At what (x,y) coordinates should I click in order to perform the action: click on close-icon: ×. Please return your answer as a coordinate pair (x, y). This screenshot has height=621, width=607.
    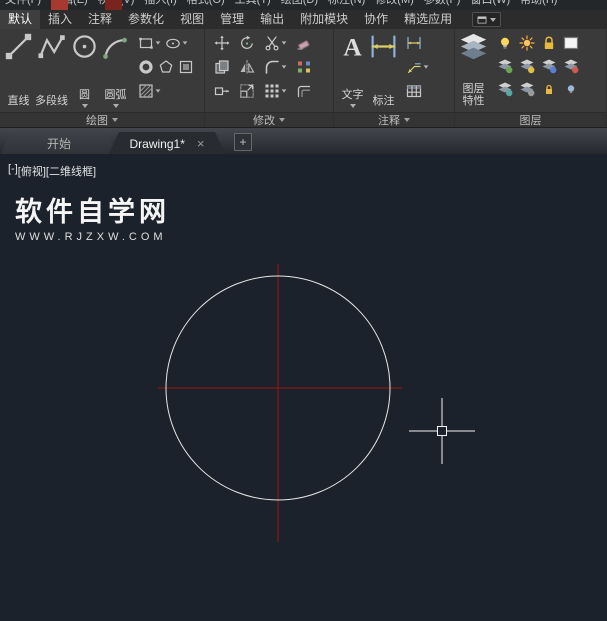
    Looking at the image, I should click on (201, 143).